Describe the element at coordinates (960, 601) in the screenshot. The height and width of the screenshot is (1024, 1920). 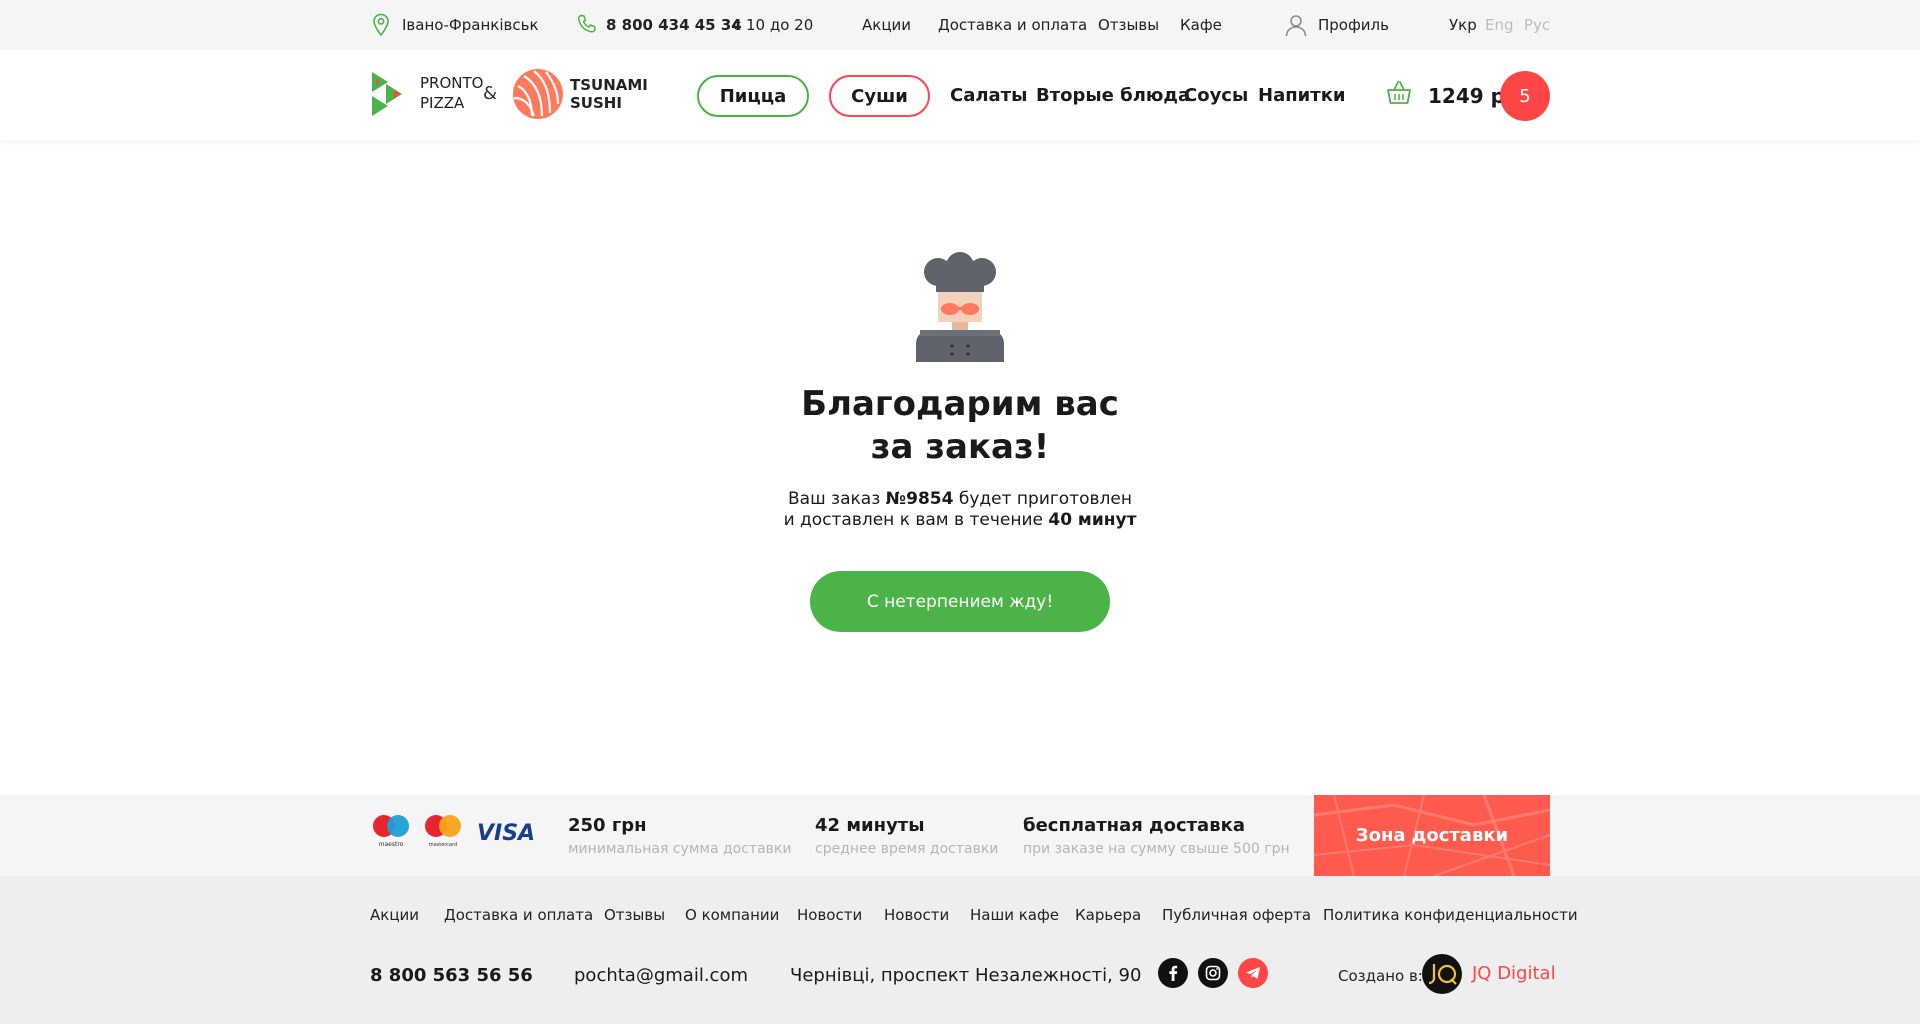
I see `confirm-button: С нетерпением жду!` at that location.